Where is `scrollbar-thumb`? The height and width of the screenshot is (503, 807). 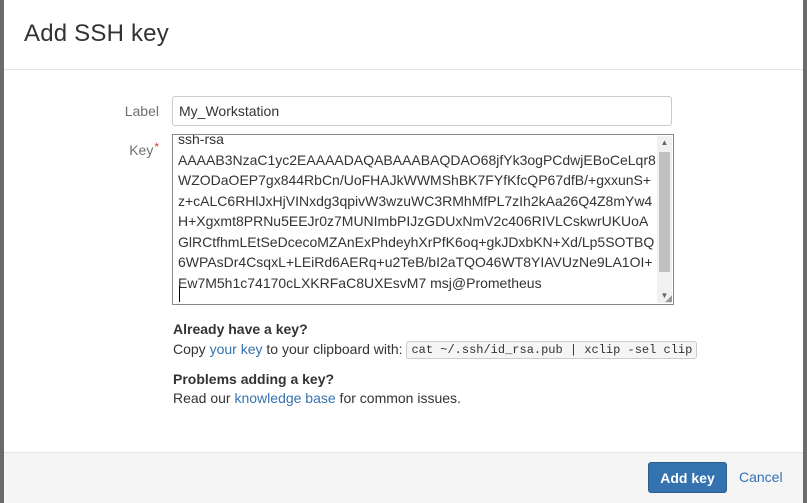 scrollbar-thumb is located at coordinates (664, 212).